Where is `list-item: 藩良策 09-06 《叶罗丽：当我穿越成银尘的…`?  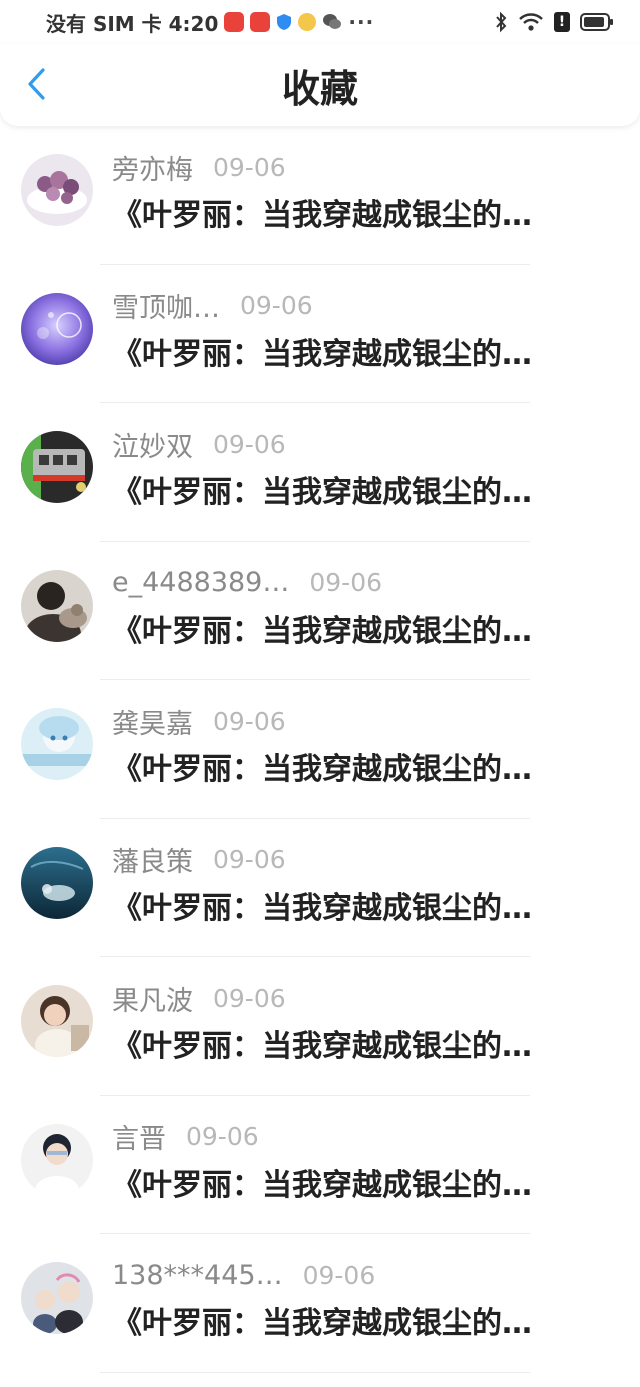 list-item: 藩良策 09-06 《叶罗丽：当我穿越成银尘的… is located at coordinates (320, 888).